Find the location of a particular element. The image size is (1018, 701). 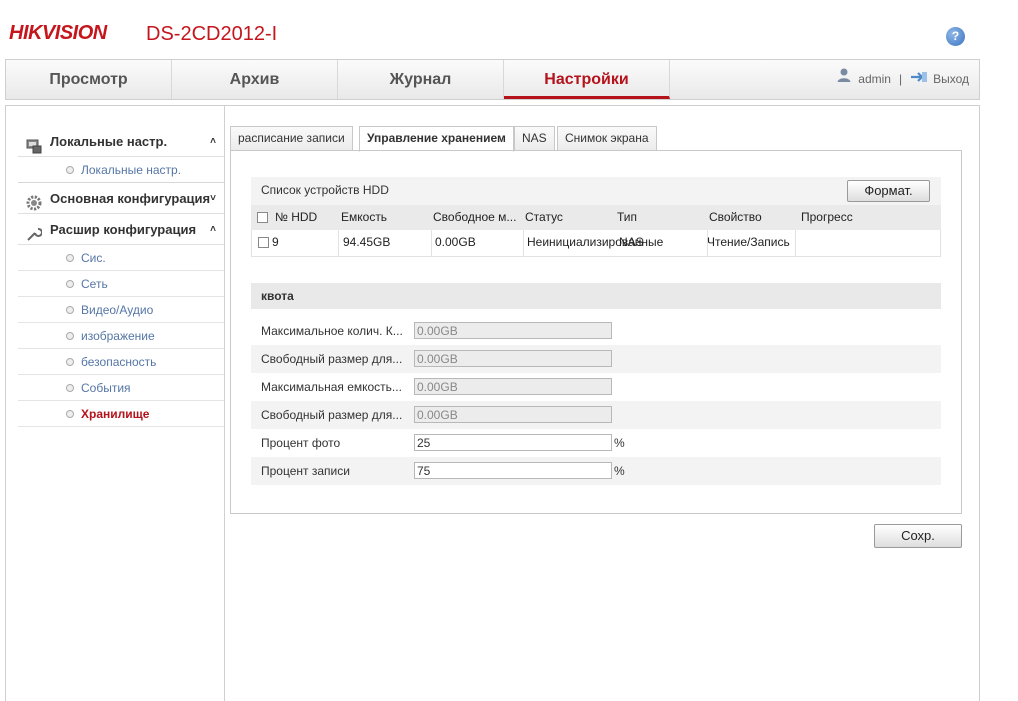

free-picture-size-field is located at coordinates (513, 358).